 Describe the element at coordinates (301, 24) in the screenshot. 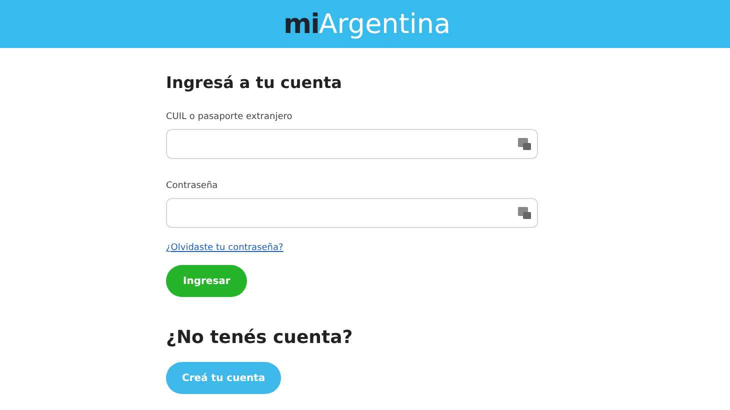

I see `logo-prefix: mi` at that location.